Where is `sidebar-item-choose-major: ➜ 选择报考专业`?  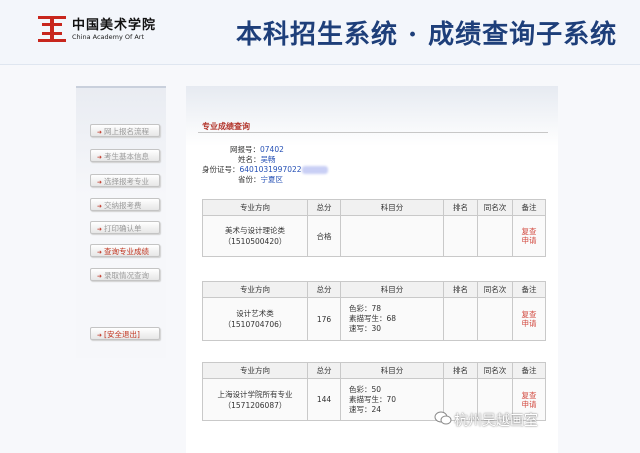 sidebar-item-choose-major: ➜ 选择报考专业 is located at coordinates (125, 180).